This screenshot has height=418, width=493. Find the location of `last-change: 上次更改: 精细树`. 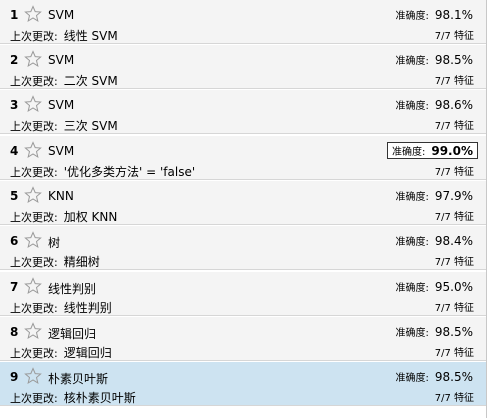

last-change: 上次更改: 精细树 is located at coordinates (55, 261).